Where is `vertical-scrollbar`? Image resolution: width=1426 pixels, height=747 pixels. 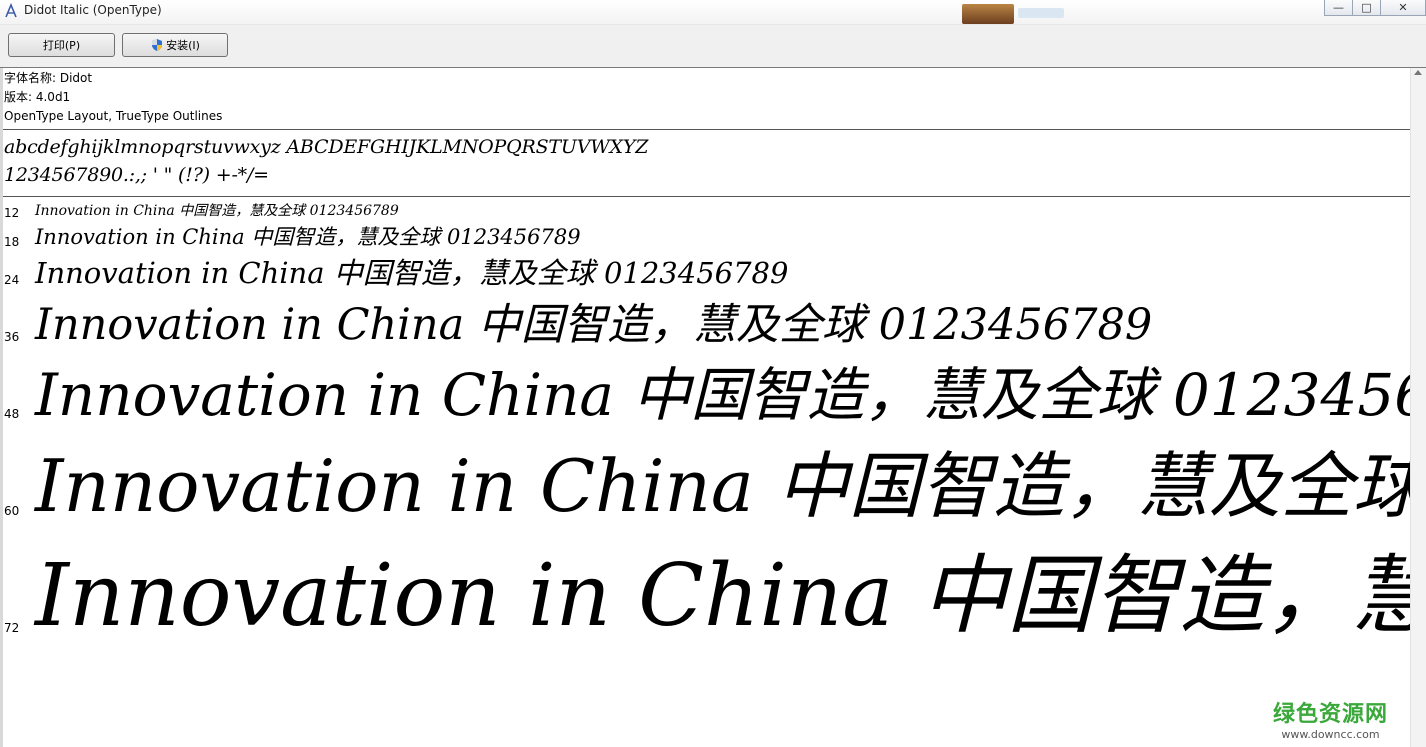 vertical-scrollbar is located at coordinates (1418, 407).